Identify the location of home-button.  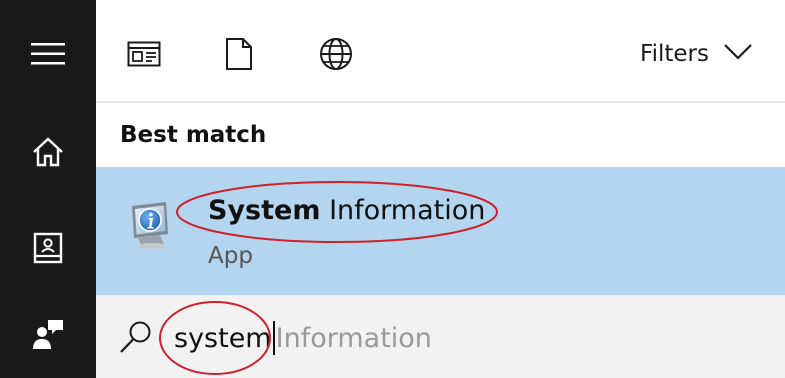
(48, 152).